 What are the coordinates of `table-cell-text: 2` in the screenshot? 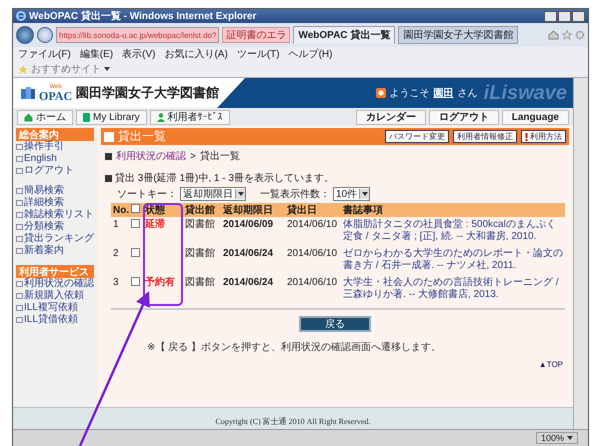 It's located at (116, 254).